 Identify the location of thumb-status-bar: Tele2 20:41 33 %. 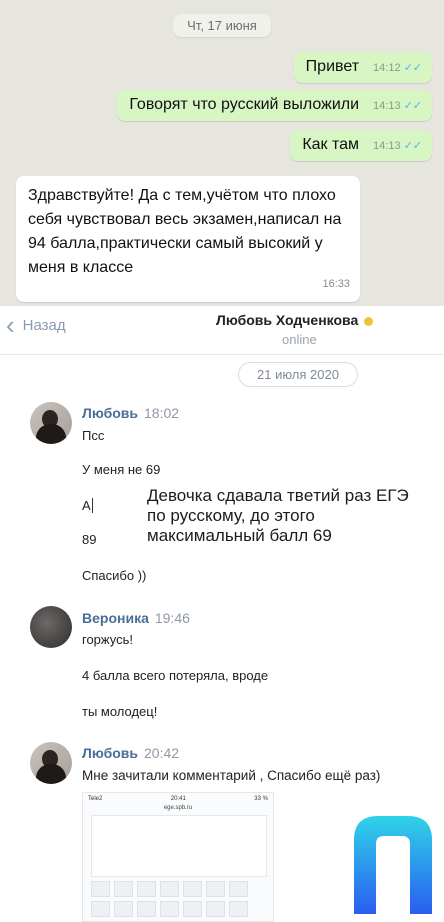
(178, 799).